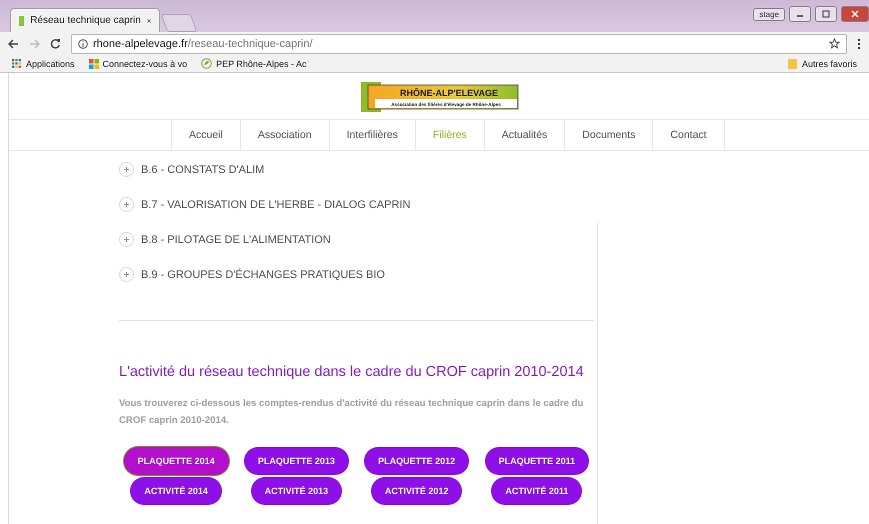  What do you see at coordinates (459, 44) in the screenshot?
I see `address-field: rhone-alpelevage.fr/reseau-technique-caprin/` at bounding box center [459, 44].